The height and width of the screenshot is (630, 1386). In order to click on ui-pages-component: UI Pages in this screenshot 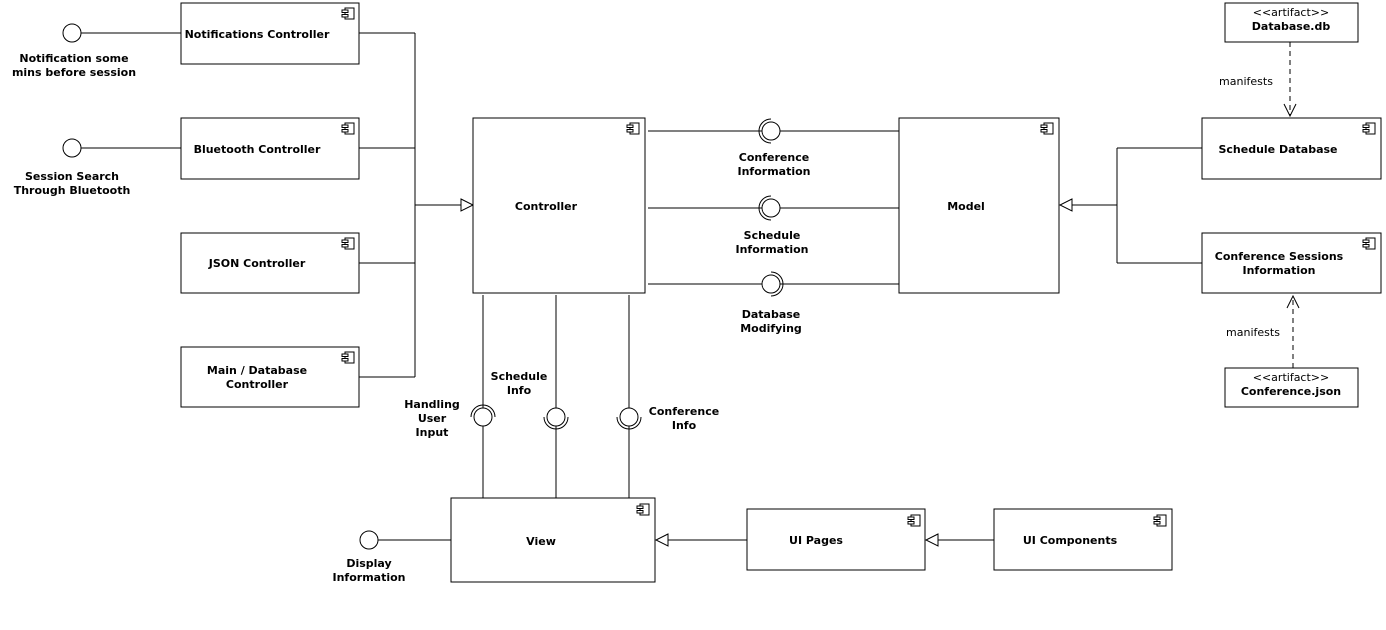, I will do `click(836, 539)`.